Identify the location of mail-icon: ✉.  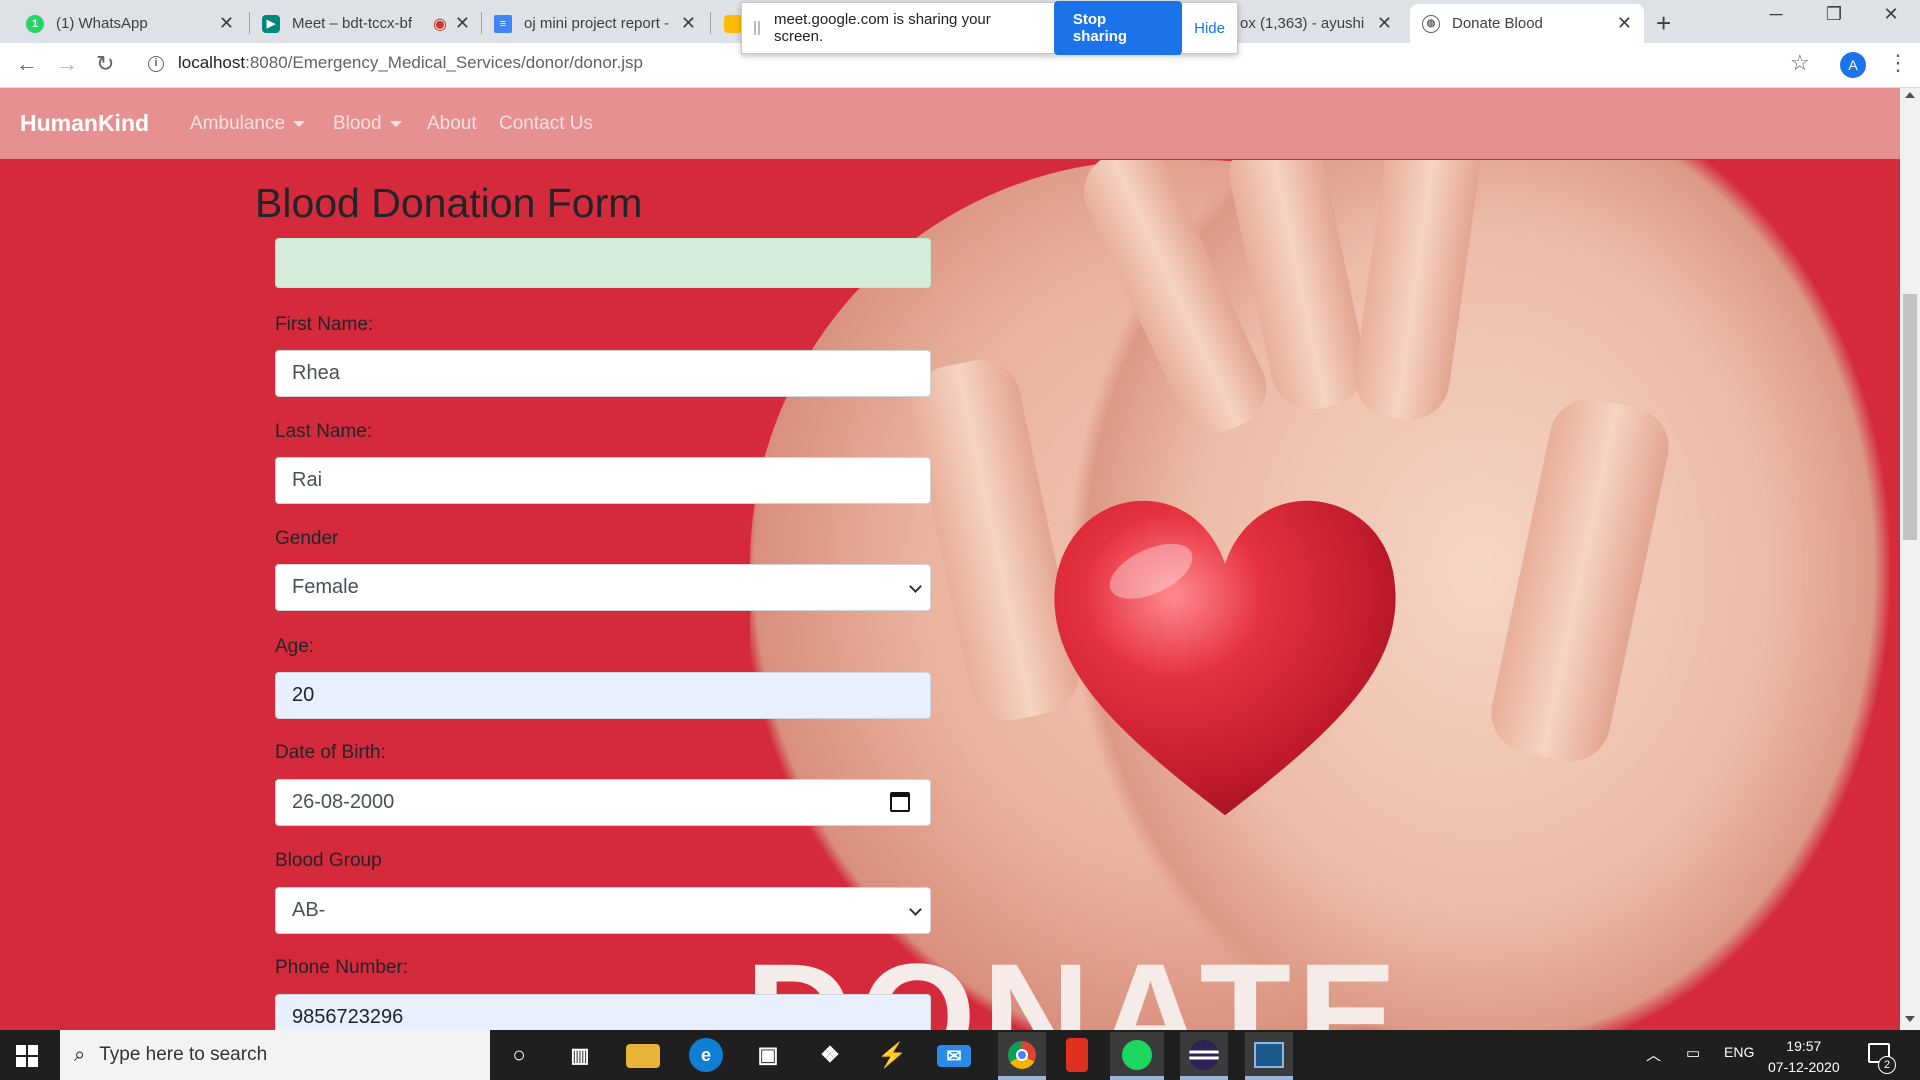
(954, 1056).